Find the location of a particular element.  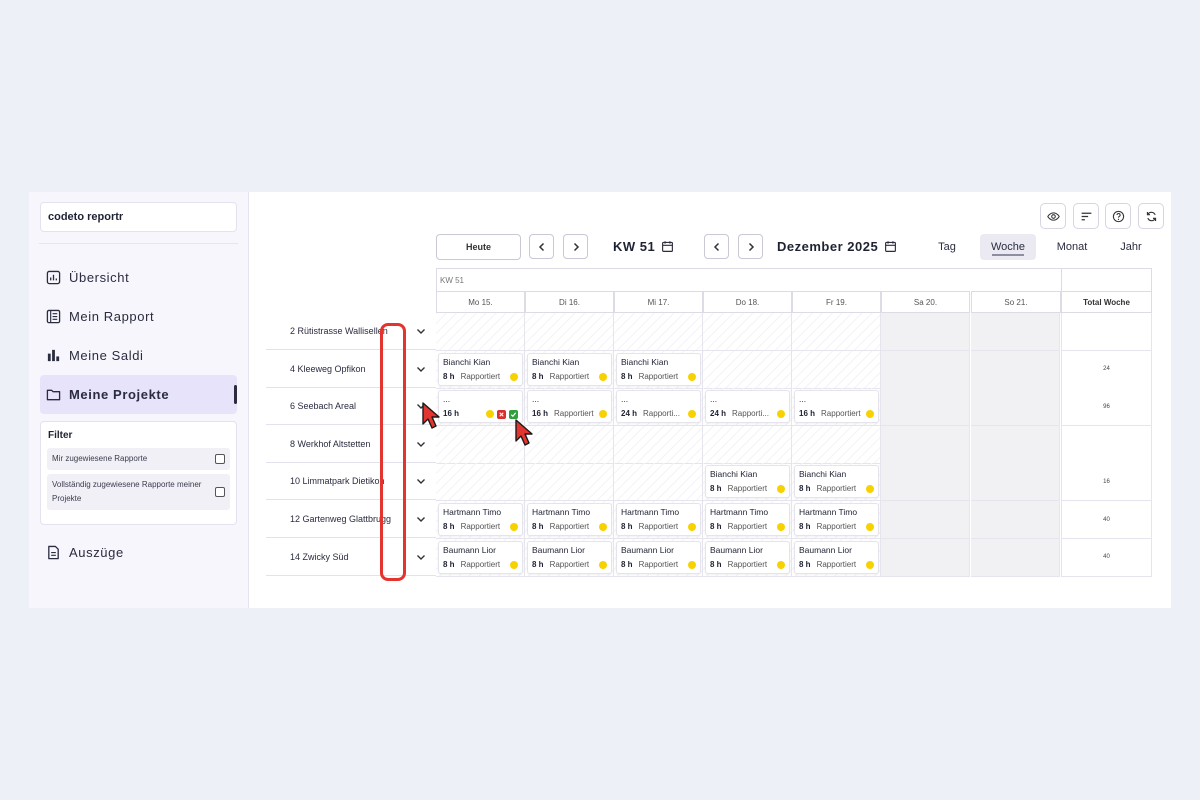

project-row-label: 4 Kleeweg Opfikon is located at coordinates (351, 369).